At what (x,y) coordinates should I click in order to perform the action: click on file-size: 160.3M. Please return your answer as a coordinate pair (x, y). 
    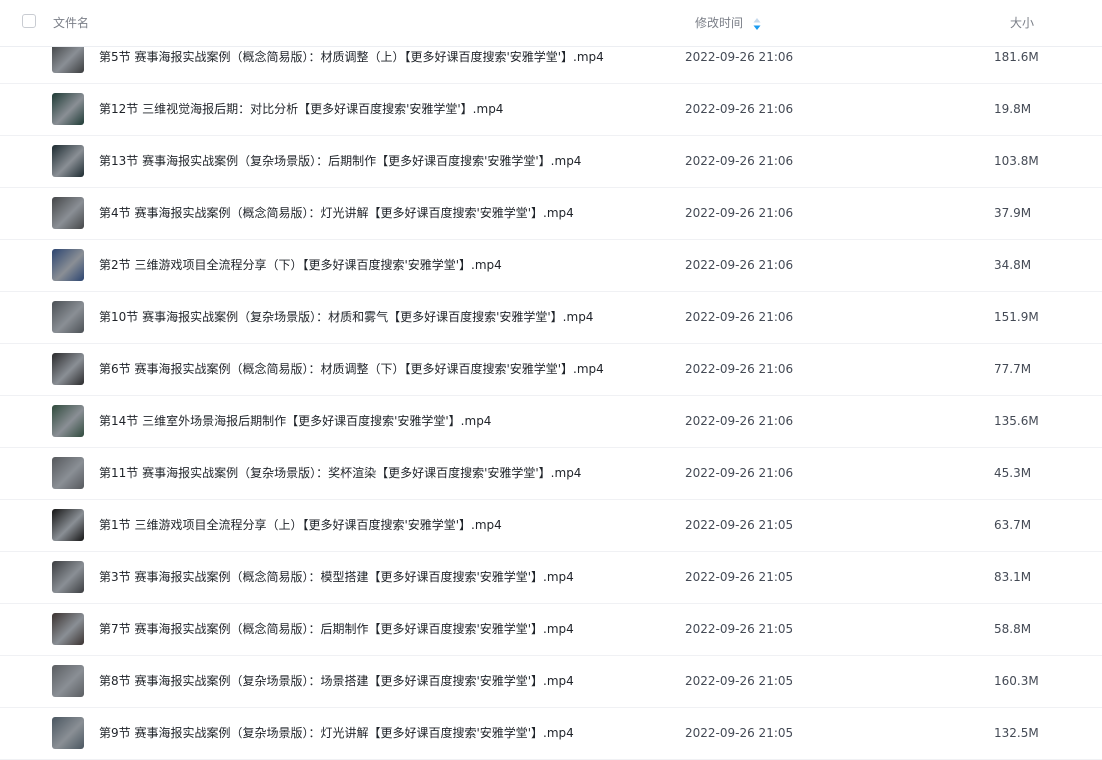
    Looking at the image, I should click on (1016, 681).